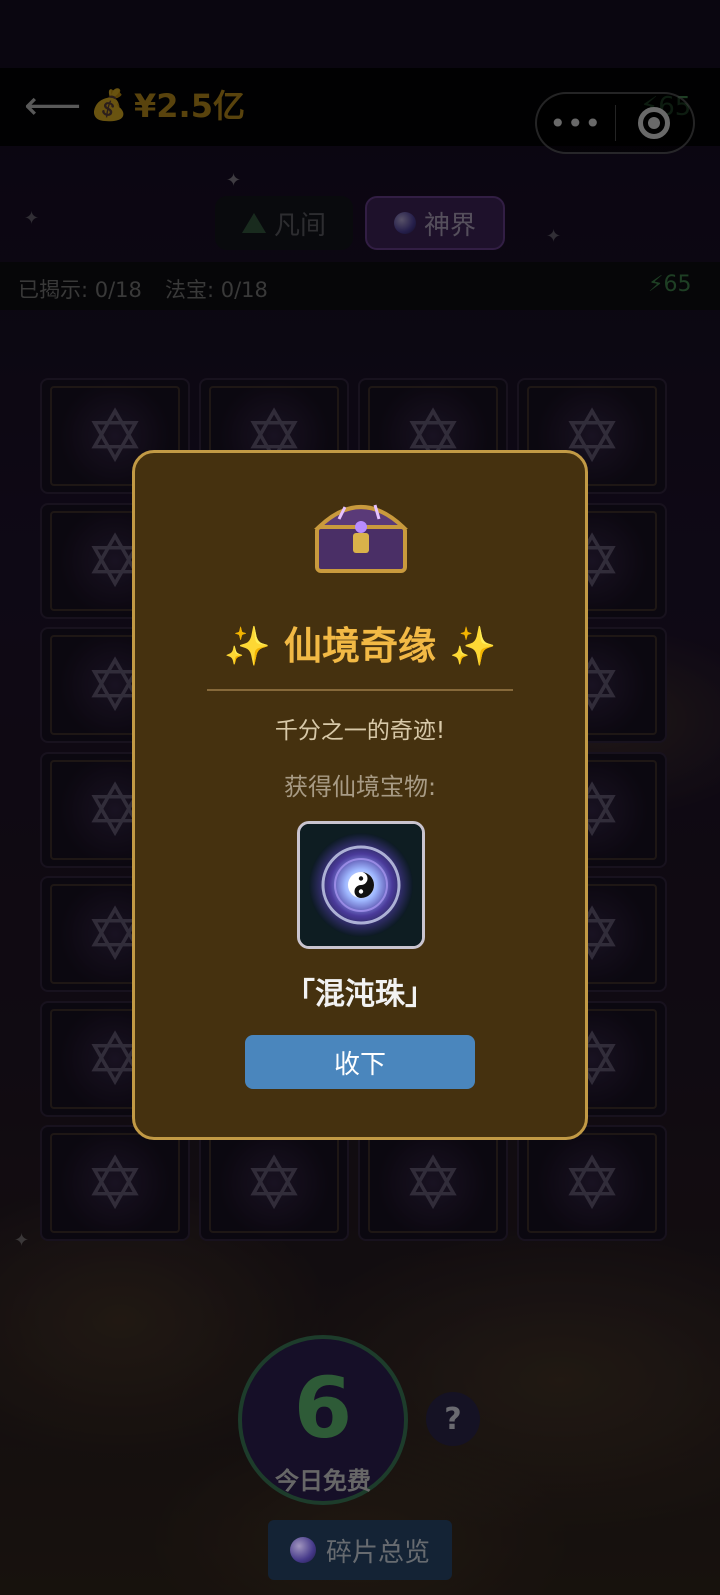  What do you see at coordinates (323, 1408) in the screenshot?
I see `free-count: 6` at bounding box center [323, 1408].